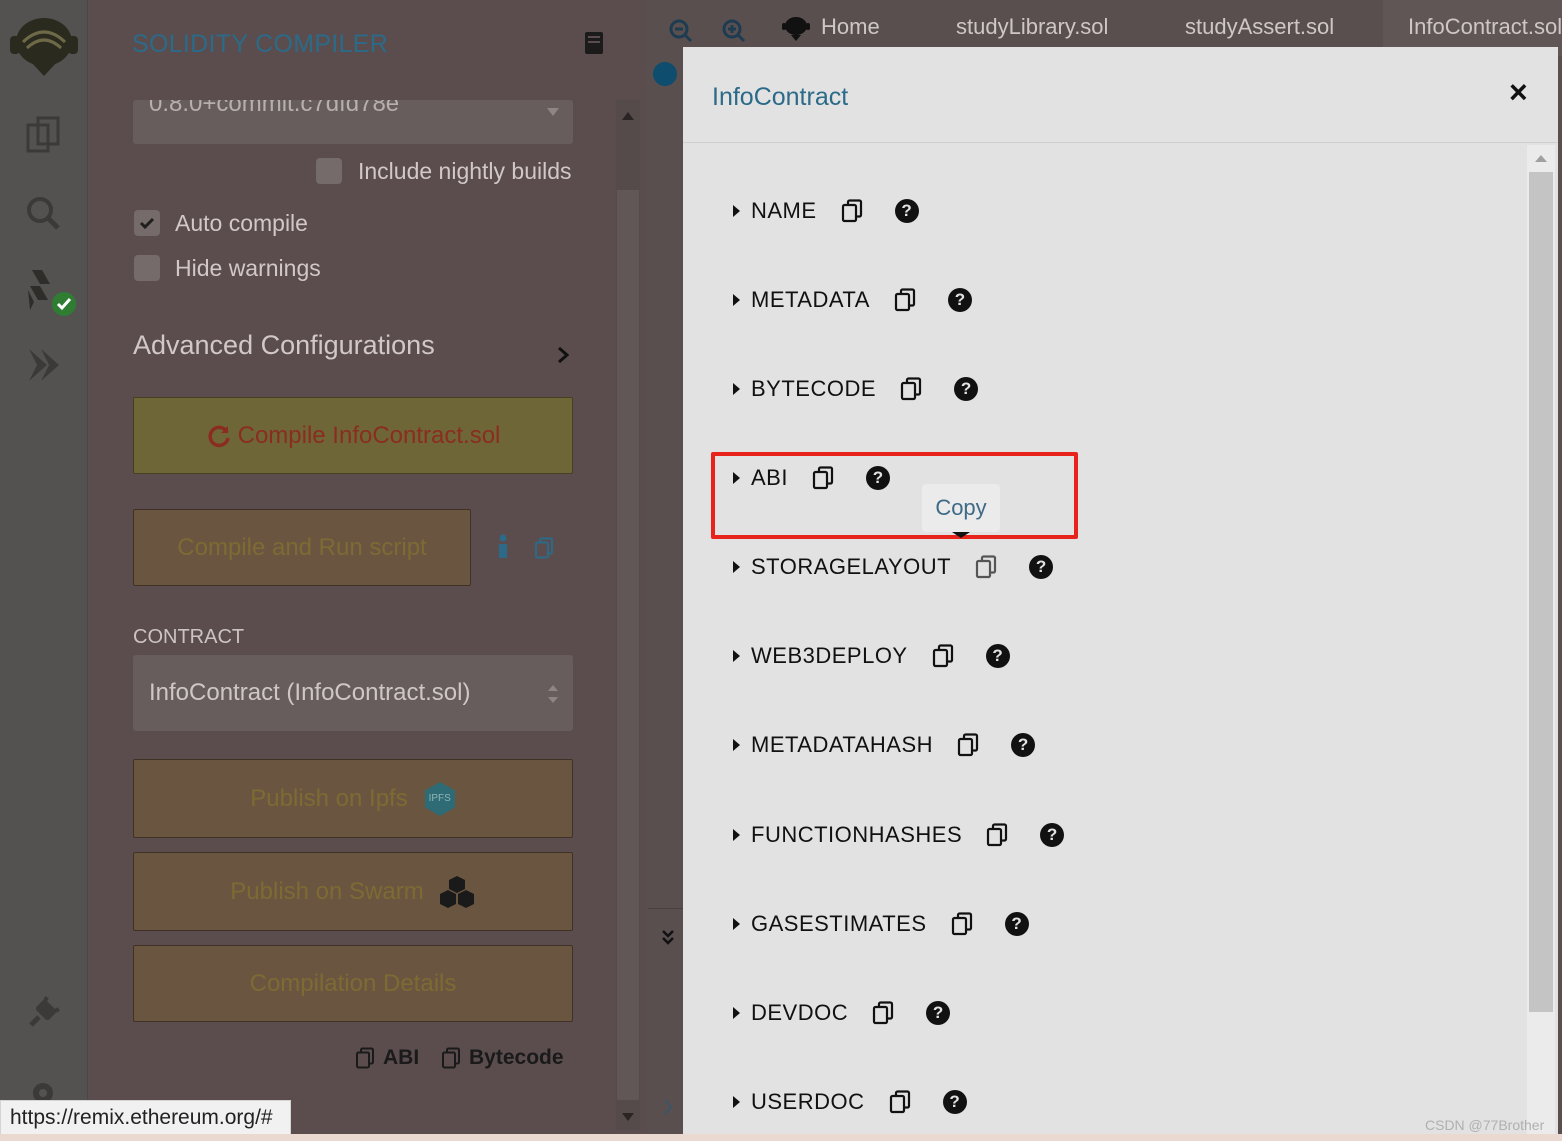  Describe the element at coordinates (1032, 27) in the screenshot. I see `tab-study-library: studyLibrary.sol` at that location.